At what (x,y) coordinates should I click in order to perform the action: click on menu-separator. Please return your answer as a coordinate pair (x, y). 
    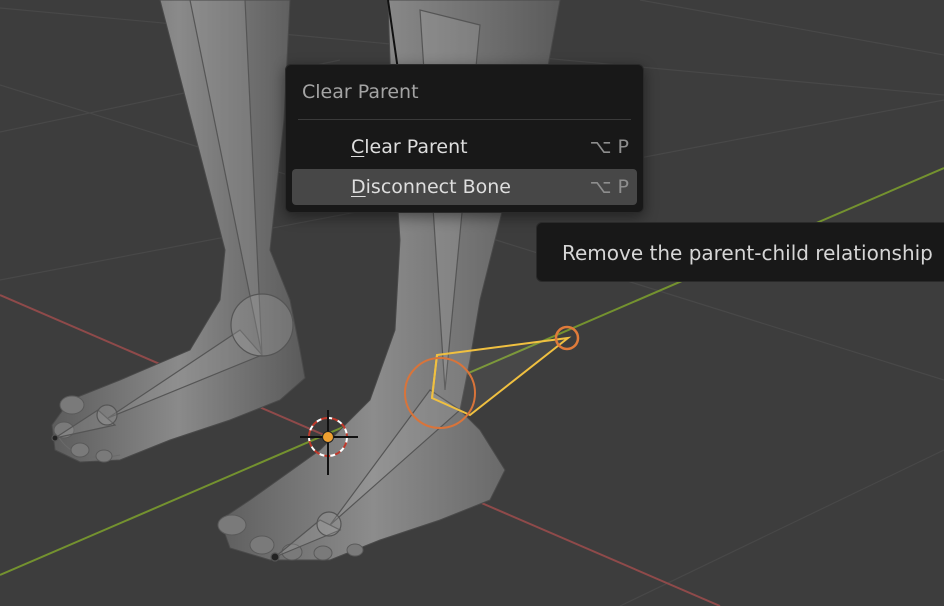
    Looking at the image, I should click on (464, 119).